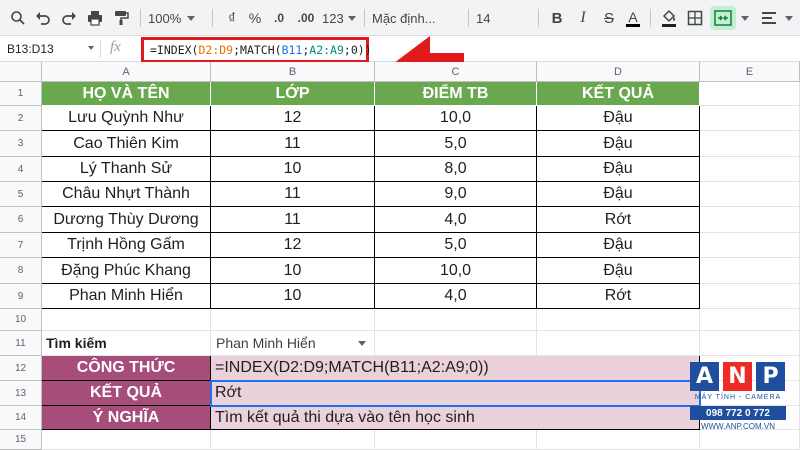 The image size is (800, 450). I want to click on row-header-5: 5, so click(21, 194).